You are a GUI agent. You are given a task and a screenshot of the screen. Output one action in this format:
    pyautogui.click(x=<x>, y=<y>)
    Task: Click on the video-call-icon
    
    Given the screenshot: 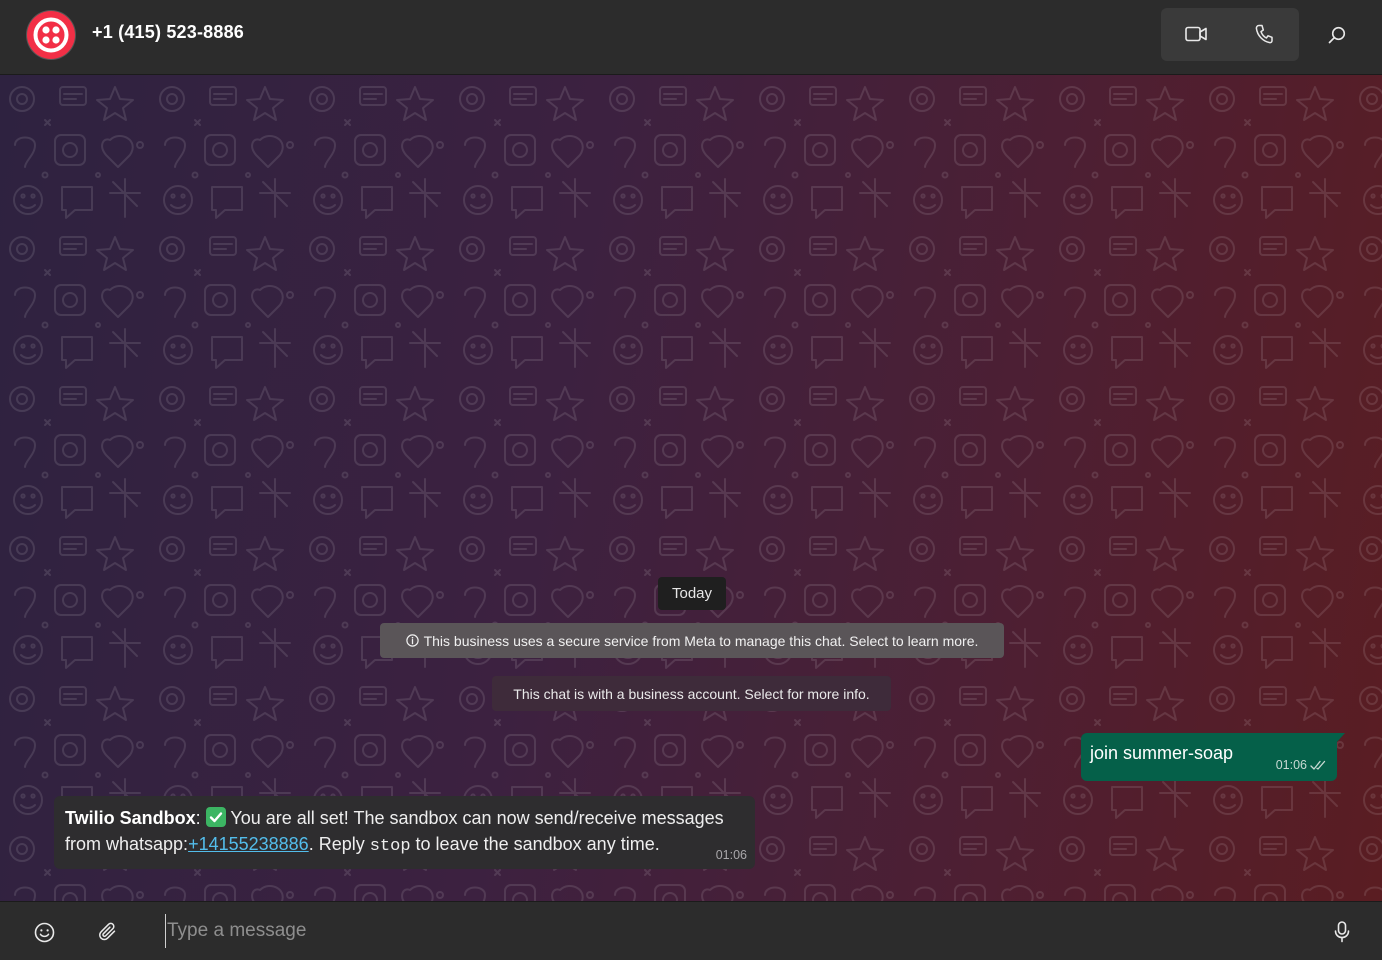 What is the action you would take?
    pyautogui.click(x=1196, y=34)
    